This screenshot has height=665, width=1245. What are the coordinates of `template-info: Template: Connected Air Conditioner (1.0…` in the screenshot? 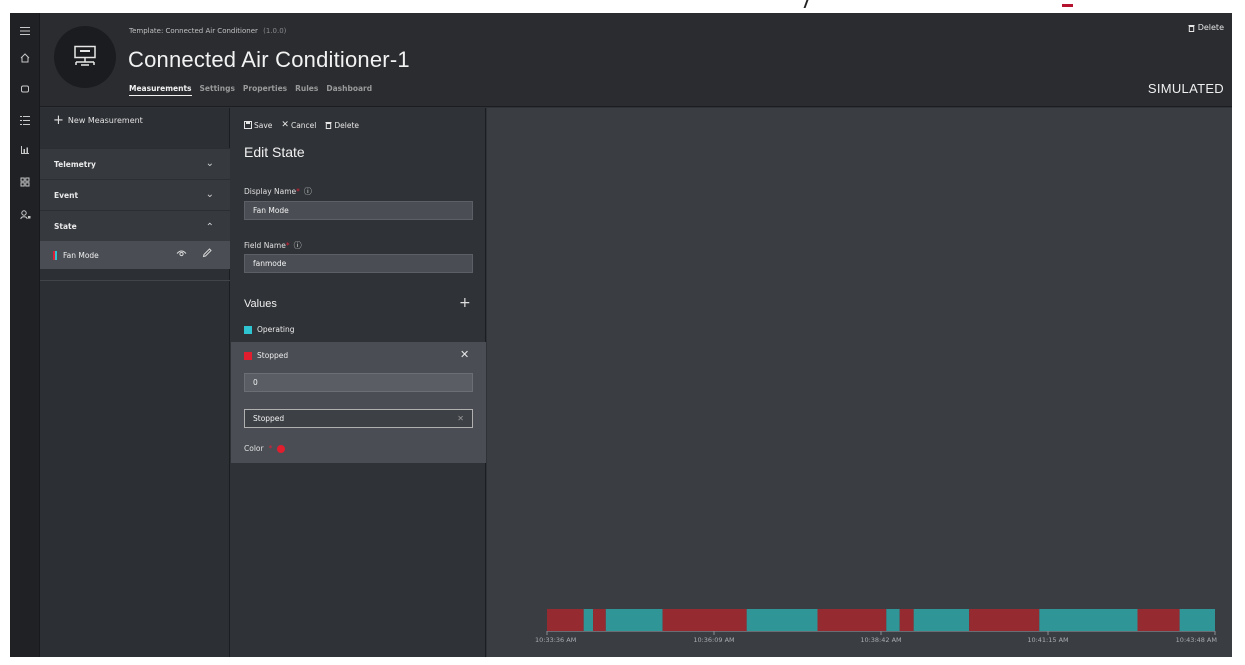 It's located at (207, 31).